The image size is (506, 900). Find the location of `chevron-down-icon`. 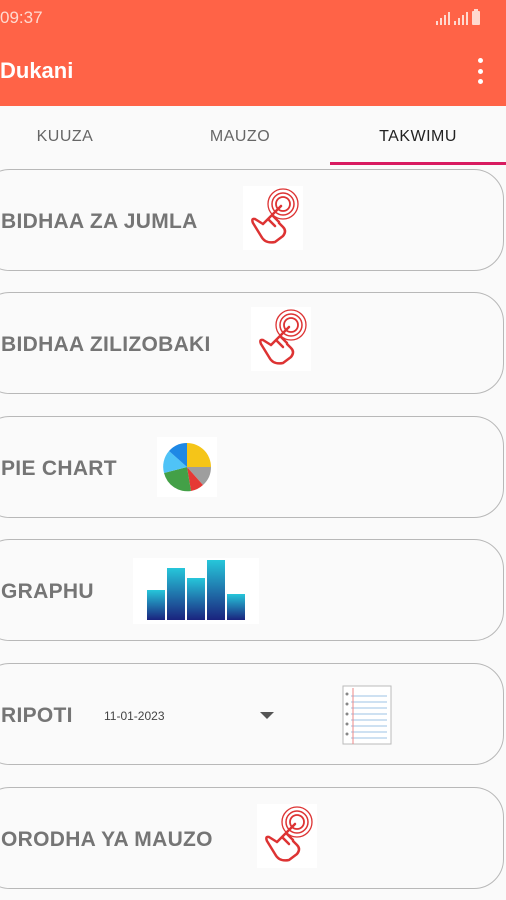

chevron-down-icon is located at coordinates (267, 715).